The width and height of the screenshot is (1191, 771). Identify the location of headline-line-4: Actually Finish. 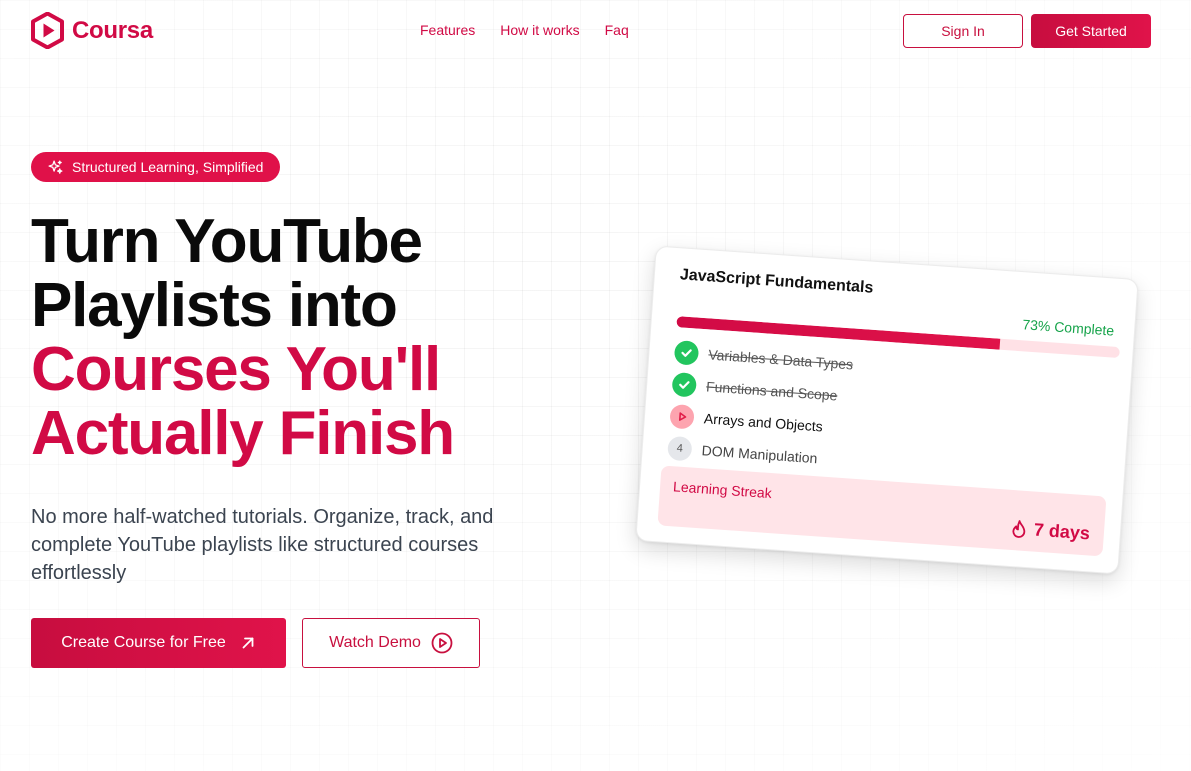
(243, 433).